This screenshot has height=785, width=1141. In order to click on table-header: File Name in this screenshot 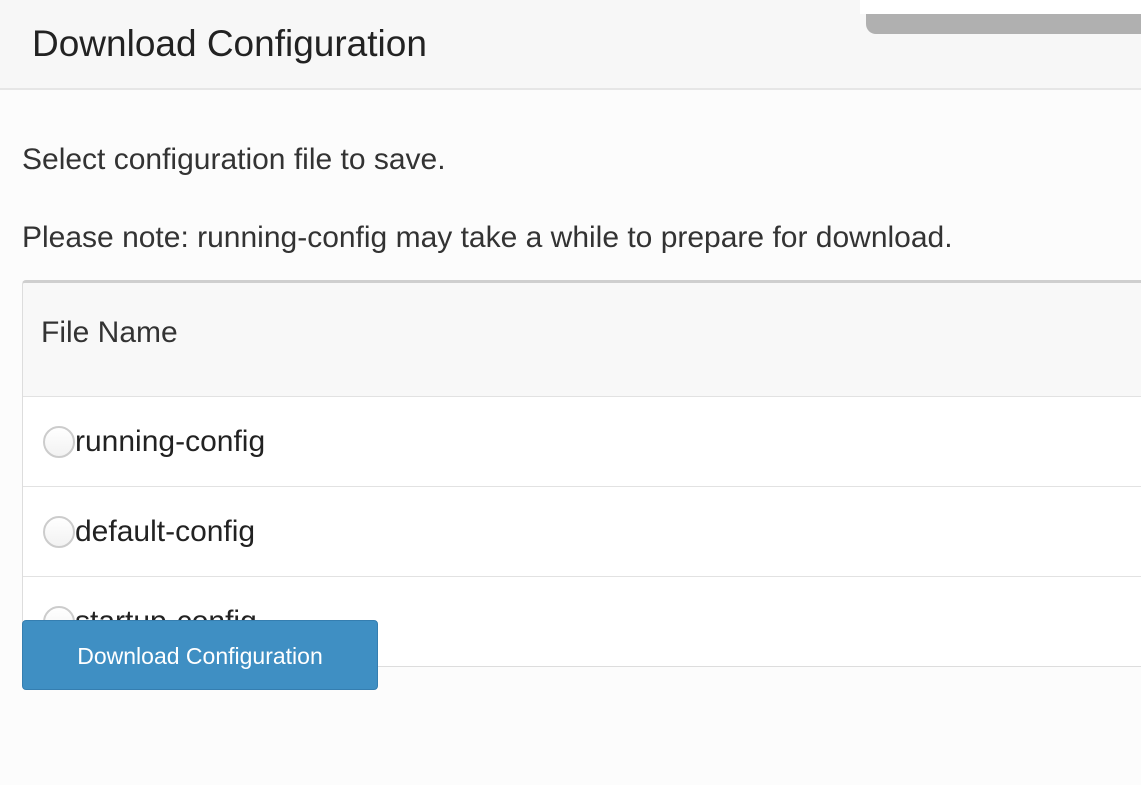, I will do `click(582, 340)`.